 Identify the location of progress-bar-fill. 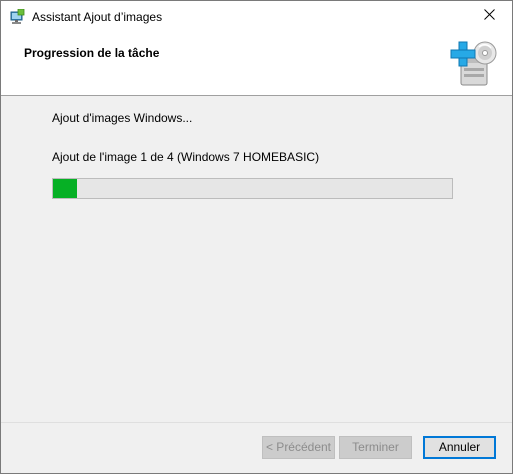
(65, 188).